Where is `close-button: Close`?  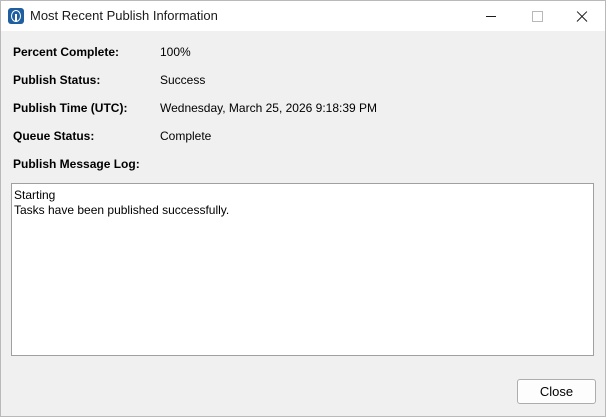 close-button: Close is located at coordinates (556, 391).